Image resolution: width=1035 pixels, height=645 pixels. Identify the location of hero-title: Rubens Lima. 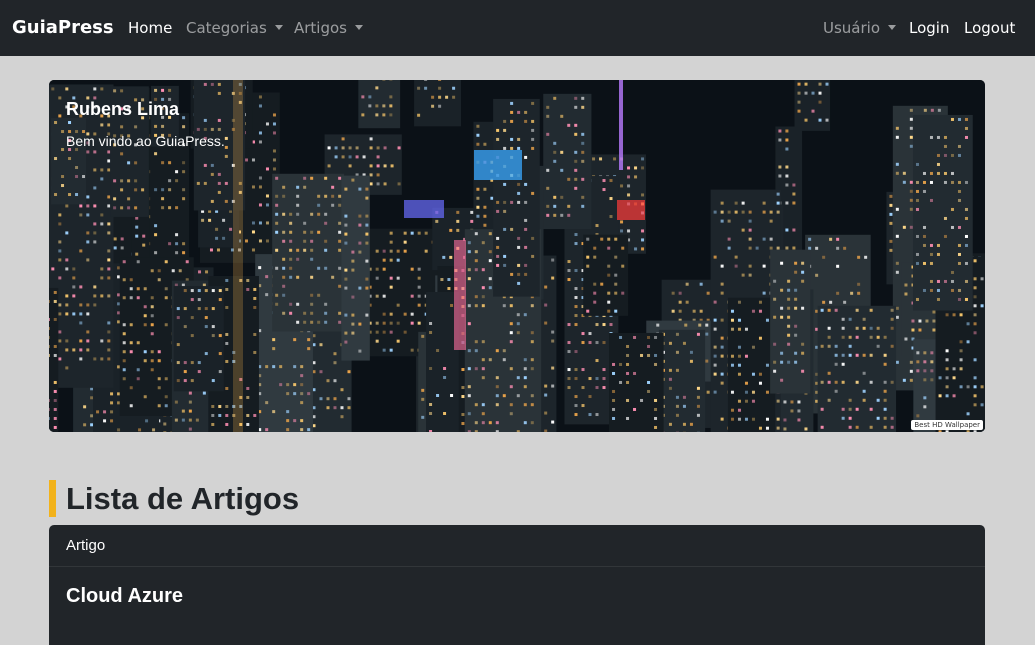
(122, 109).